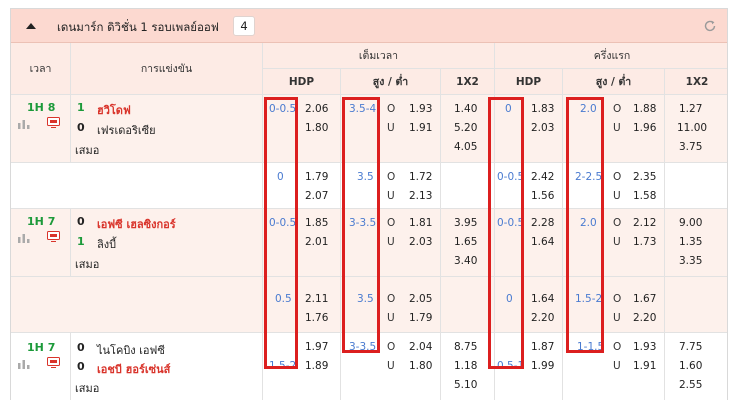 The width and height of the screenshot is (736, 400). Describe the element at coordinates (644, 347) in the screenshot. I see `fh-over-odd: 1.93` at that location.